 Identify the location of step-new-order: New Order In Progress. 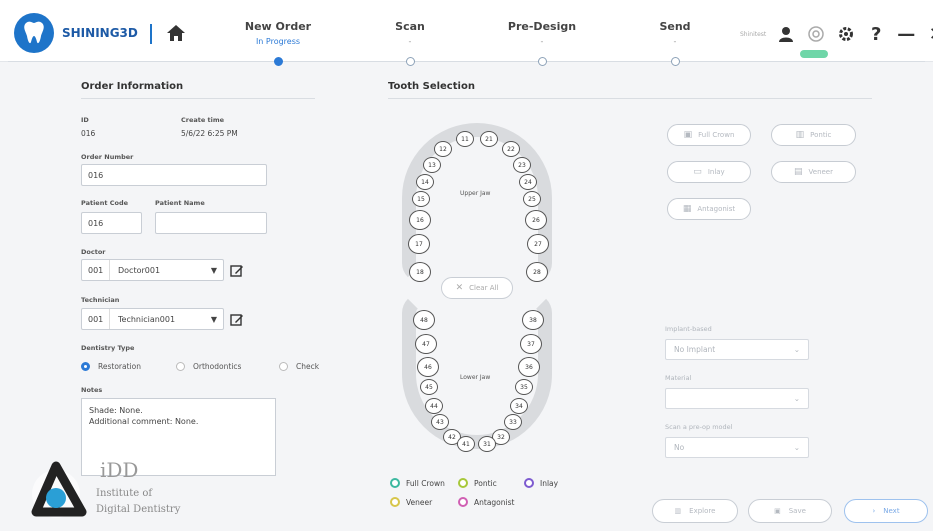
(278, 33).